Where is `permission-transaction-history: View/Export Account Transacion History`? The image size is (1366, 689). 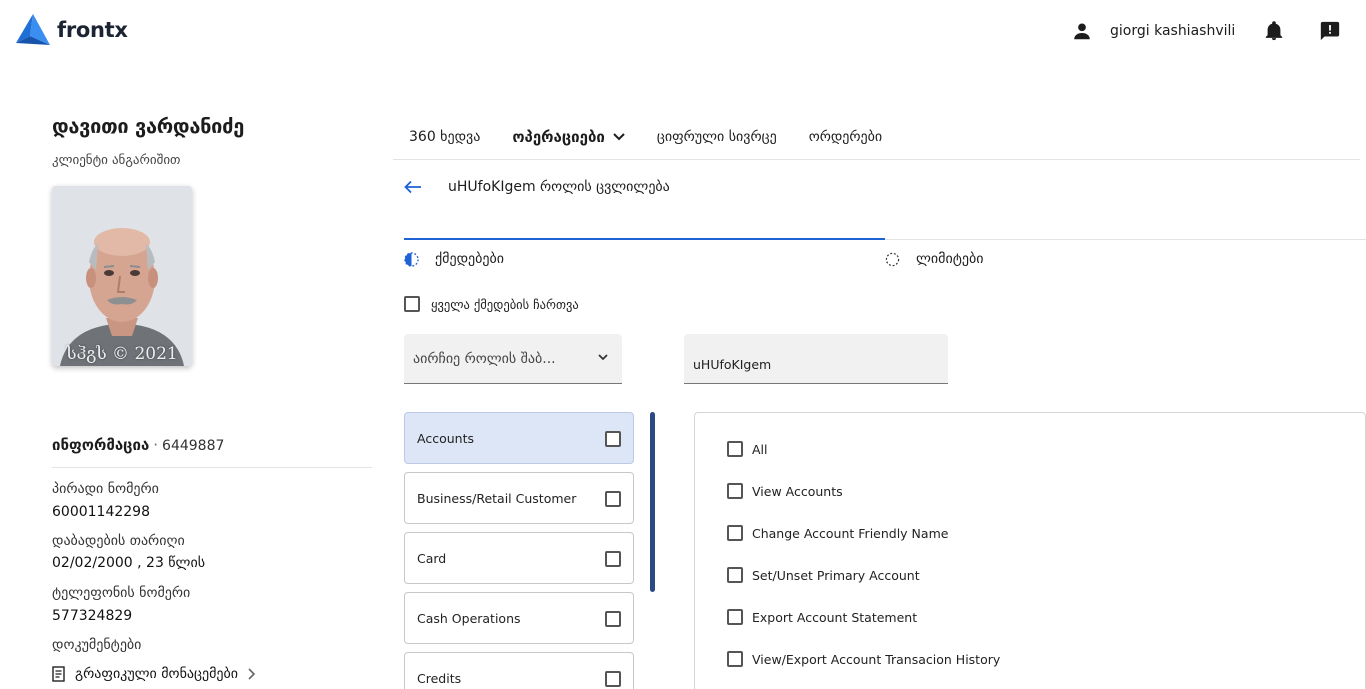
permission-transaction-history: View/Export Account Transacion History is located at coordinates (863, 659).